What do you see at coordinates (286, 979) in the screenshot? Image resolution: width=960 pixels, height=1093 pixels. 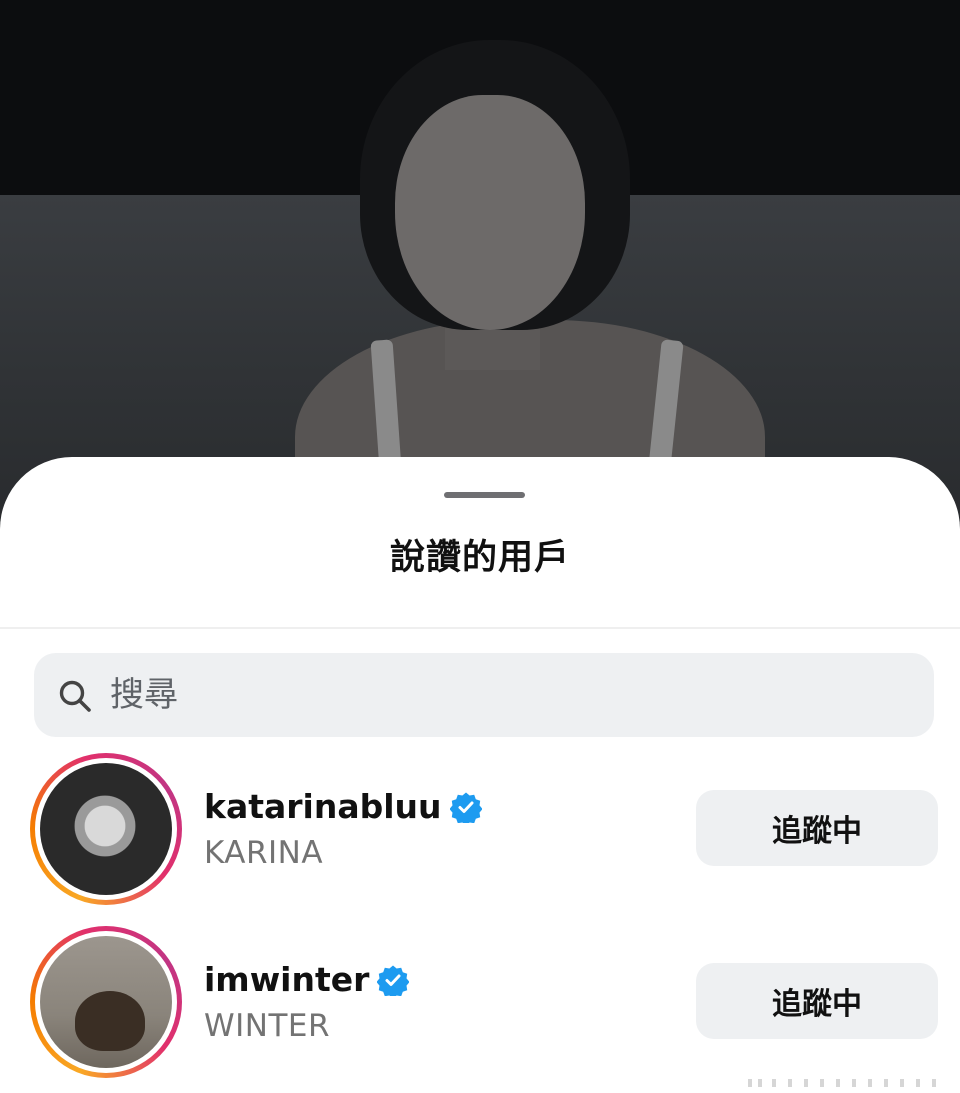 I see `username: imwinter` at bounding box center [286, 979].